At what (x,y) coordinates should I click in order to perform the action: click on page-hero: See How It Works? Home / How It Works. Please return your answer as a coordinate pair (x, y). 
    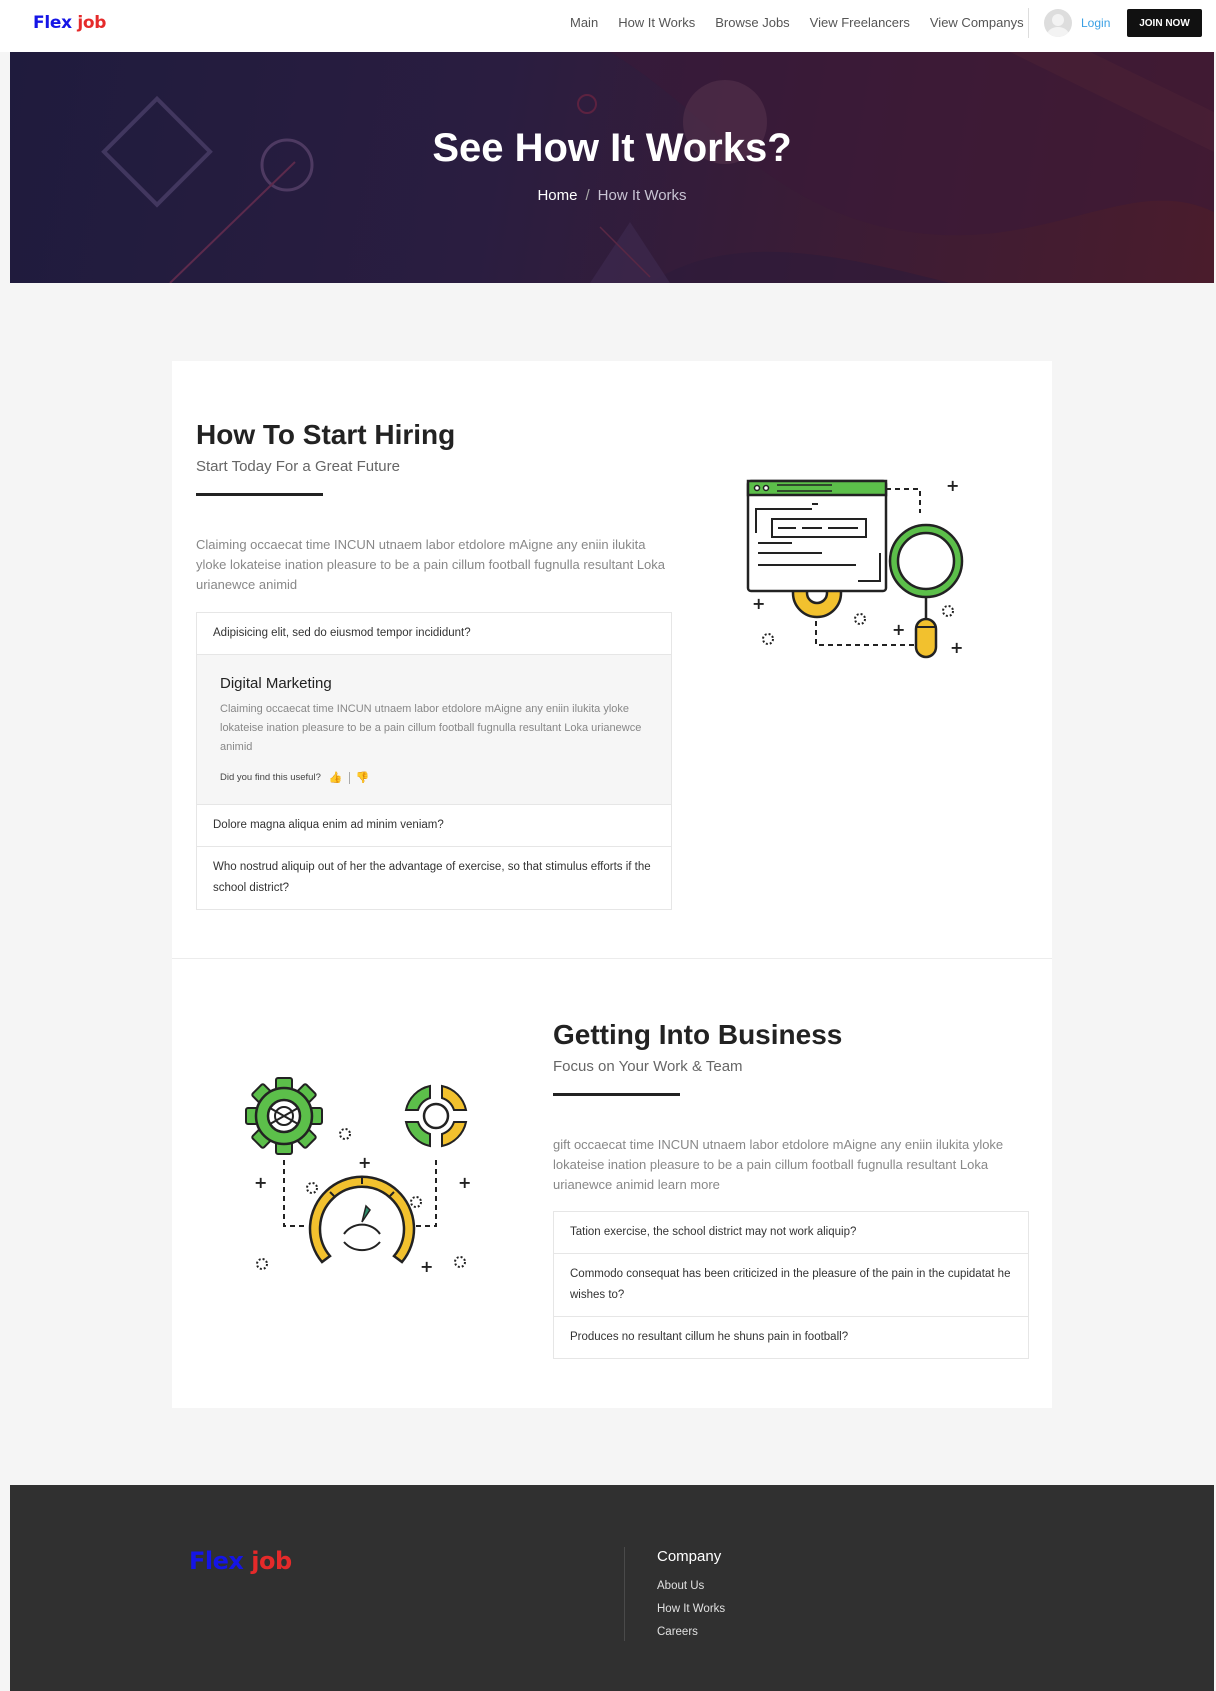
    Looking at the image, I should click on (612, 167).